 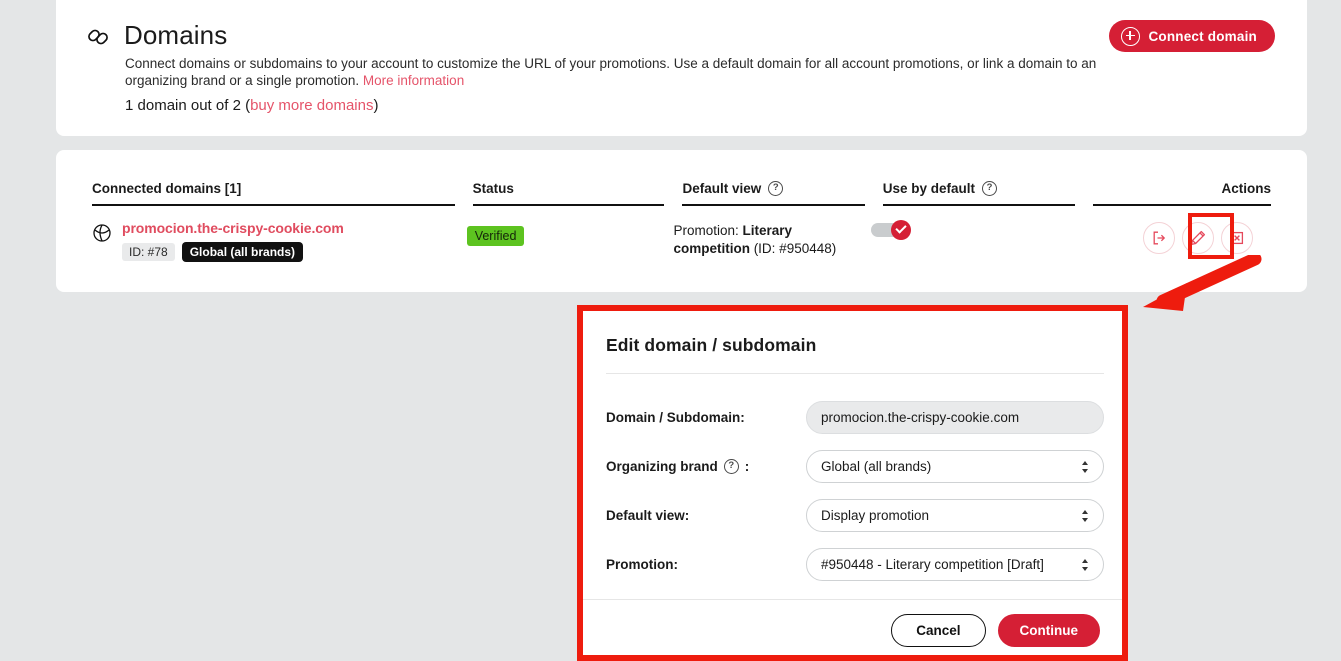 I want to click on default-view-suffix: (ID: #950448), so click(x=793, y=248).